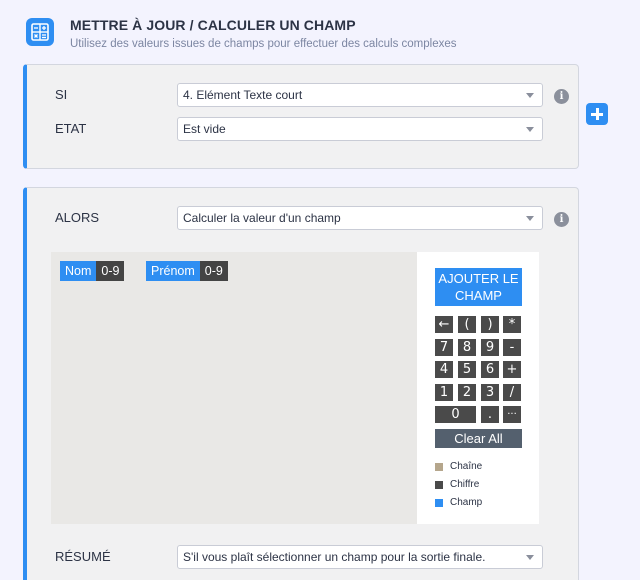 The image size is (640, 580). What do you see at coordinates (512, 369) in the screenshot?
I see `plus-key: +` at bounding box center [512, 369].